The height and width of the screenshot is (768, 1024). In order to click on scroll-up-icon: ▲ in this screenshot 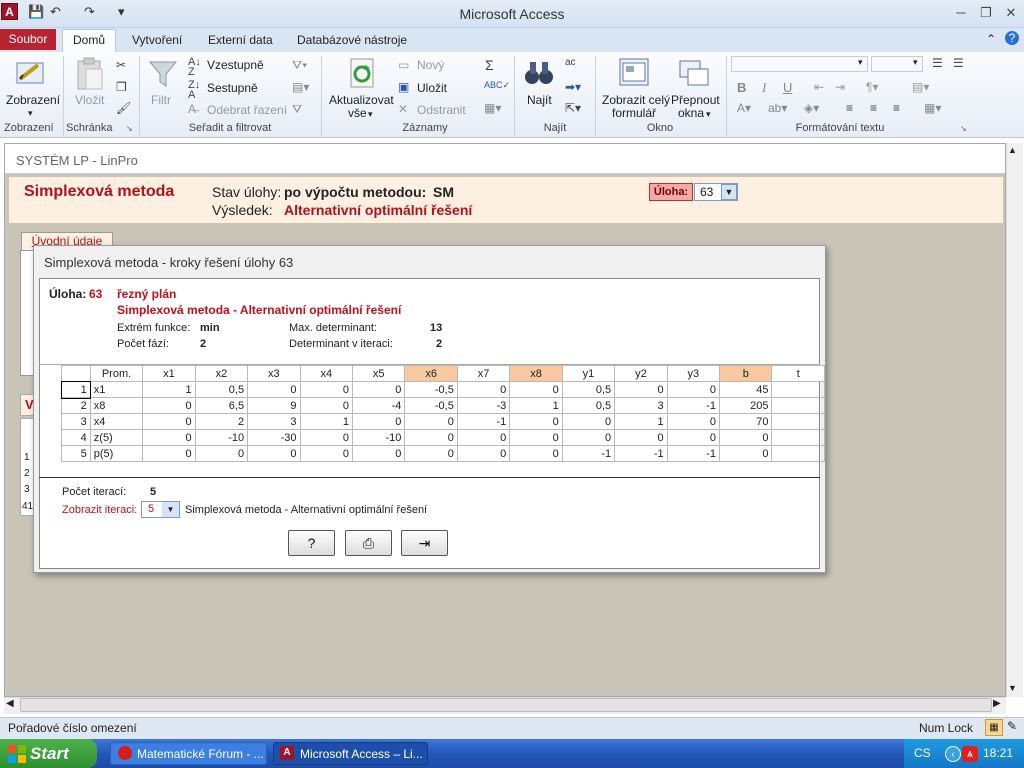, I will do `click(1012, 150)`.